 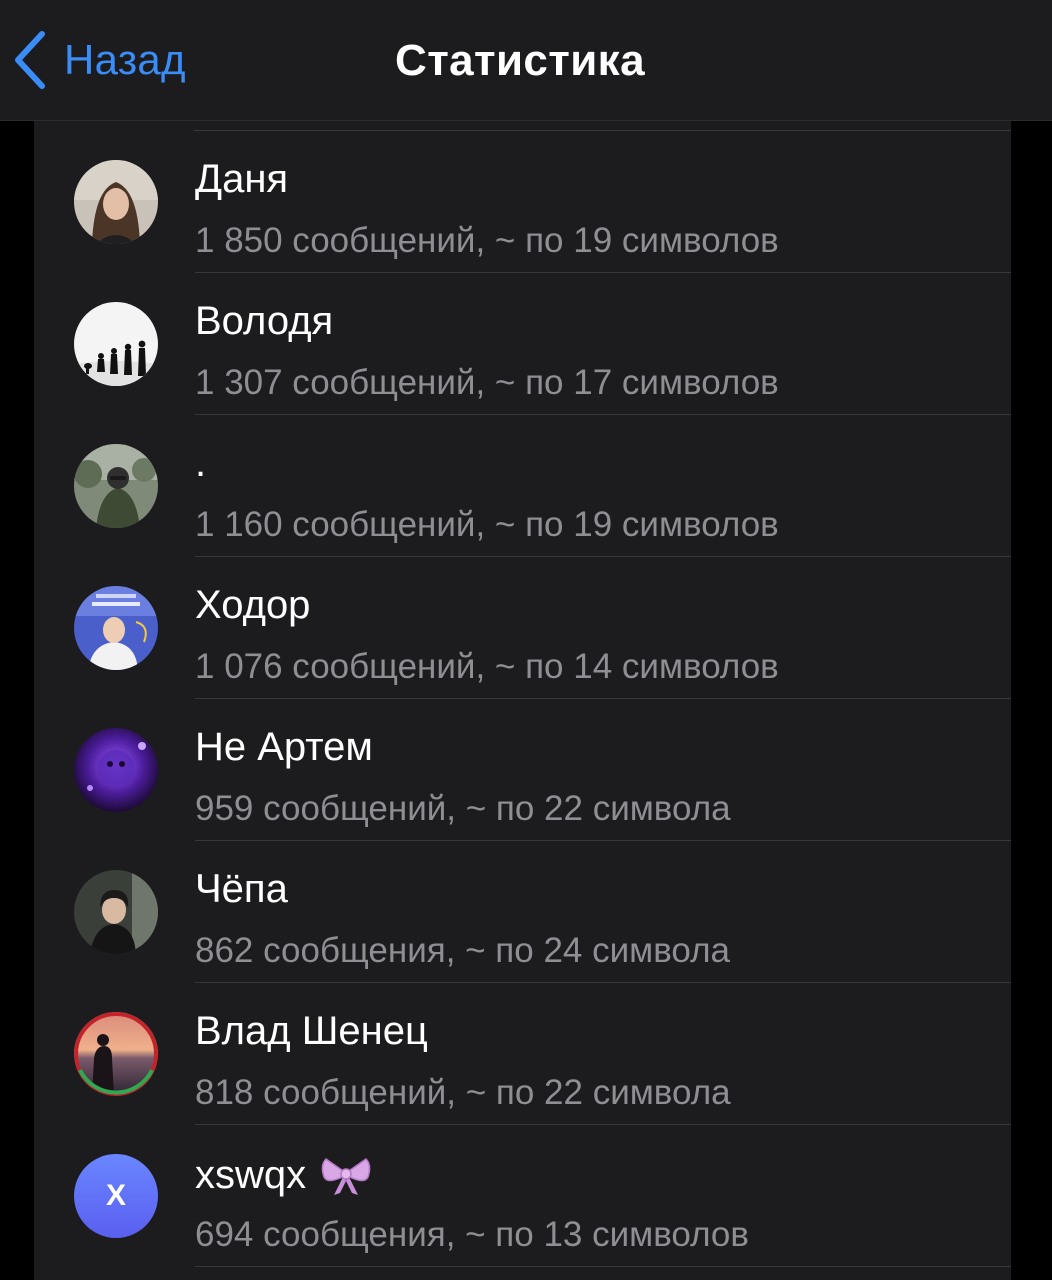 I want to click on navigation-bar: Назад Статистика, so click(x=526, y=60).